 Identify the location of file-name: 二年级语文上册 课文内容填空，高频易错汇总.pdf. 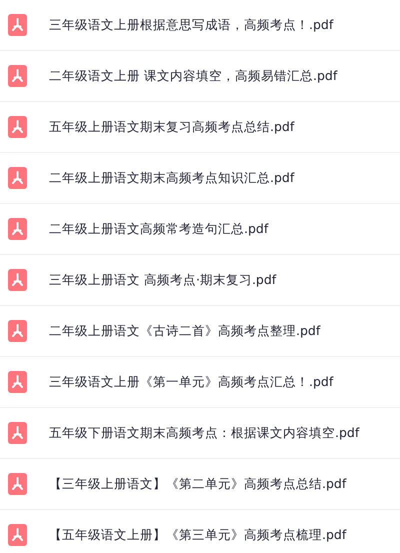
(193, 76).